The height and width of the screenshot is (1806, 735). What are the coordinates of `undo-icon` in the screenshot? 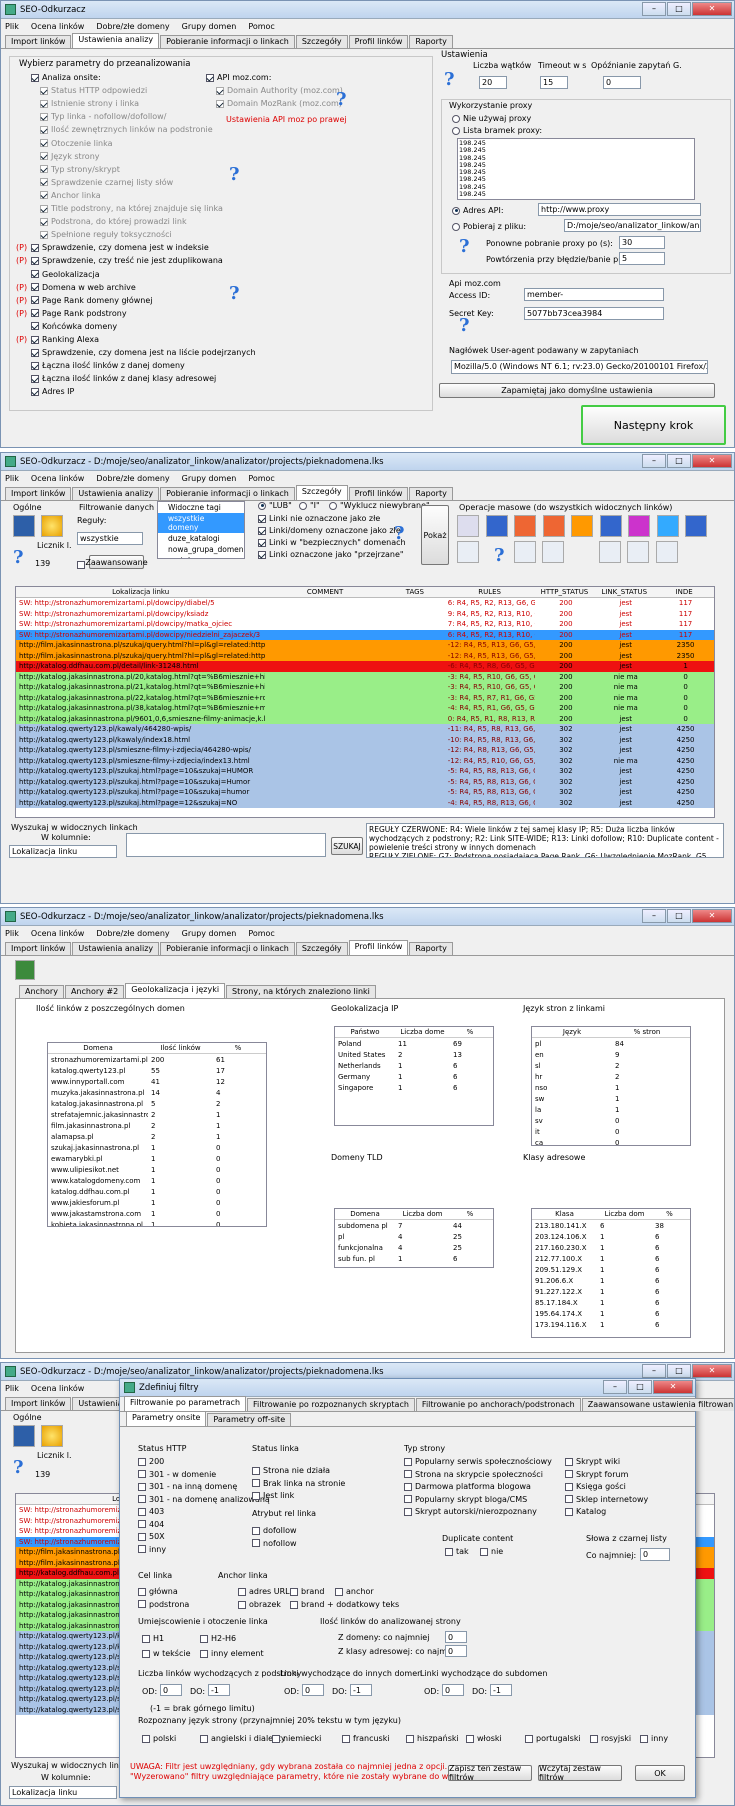 It's located at (496, 526).